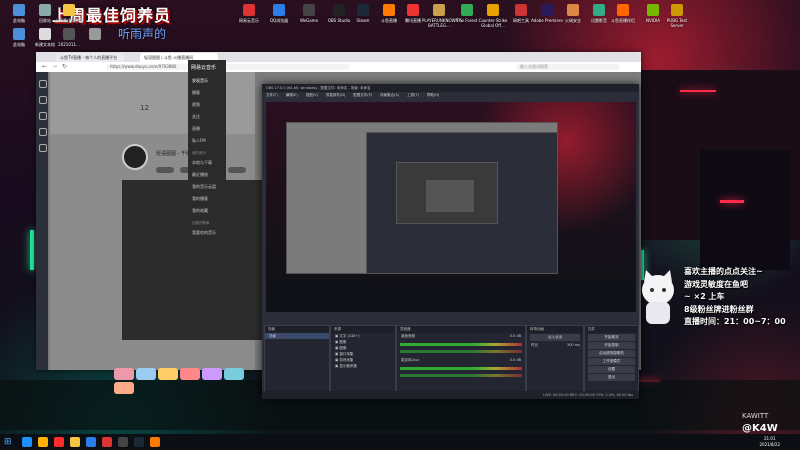 The height and width of the screenshot is (450, 800). I want to click on watermark-big: @K4W, so click(760, 428).